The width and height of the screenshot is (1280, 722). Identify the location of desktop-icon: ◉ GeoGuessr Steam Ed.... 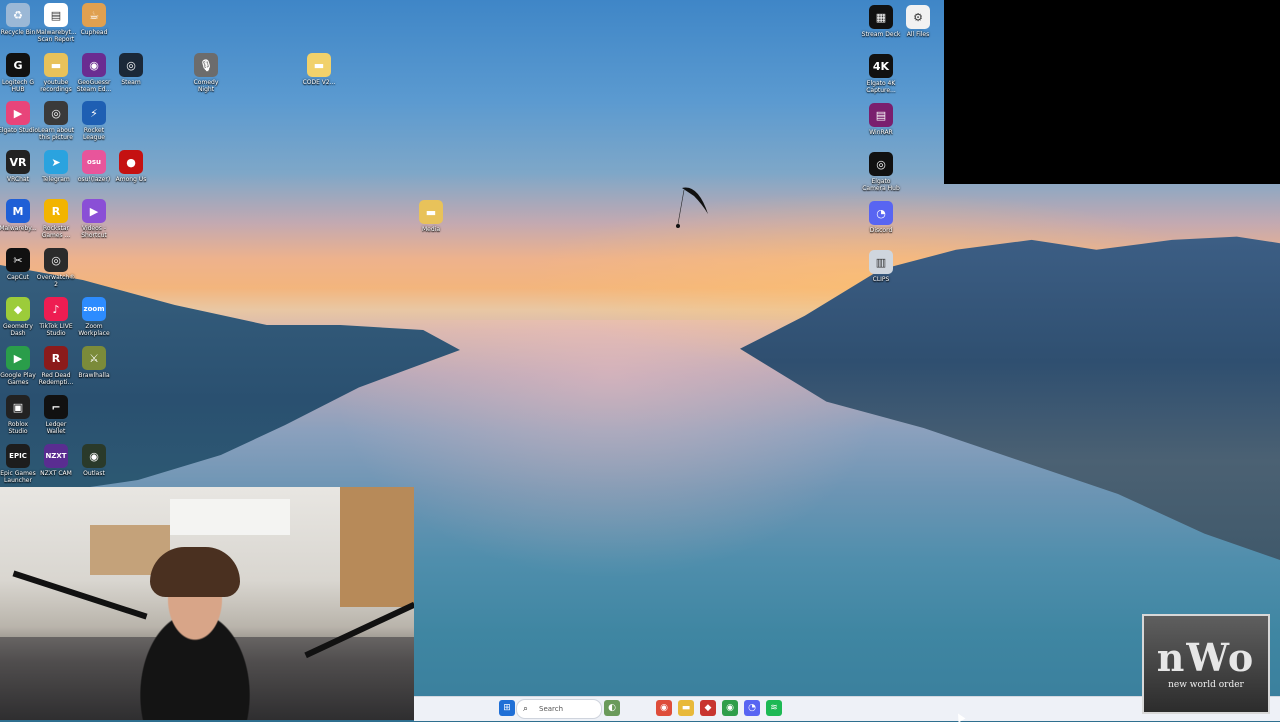
(94, 73).